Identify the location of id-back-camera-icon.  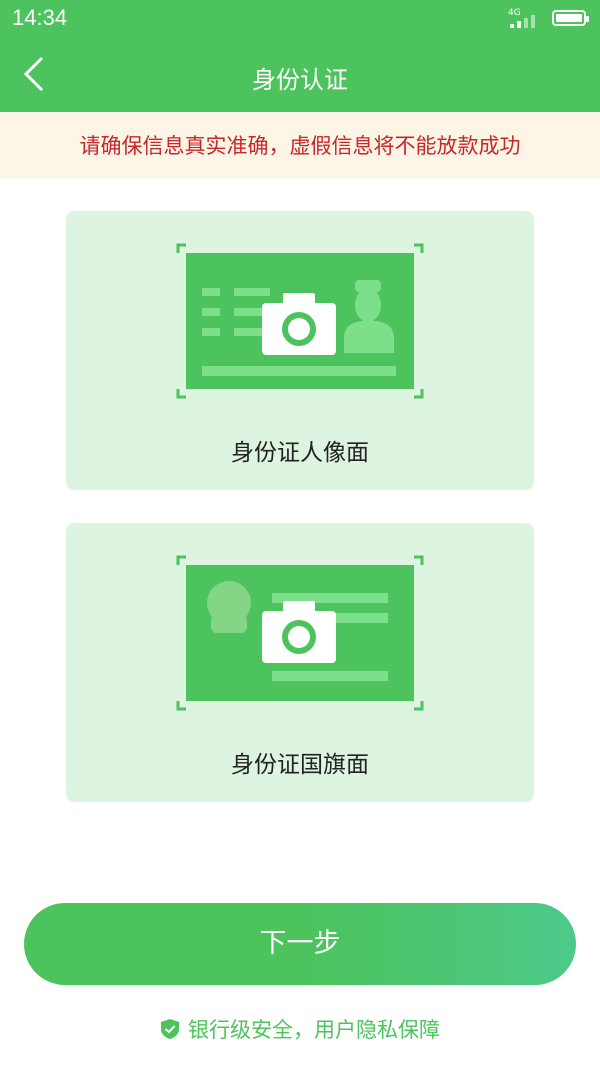
(300, 633).